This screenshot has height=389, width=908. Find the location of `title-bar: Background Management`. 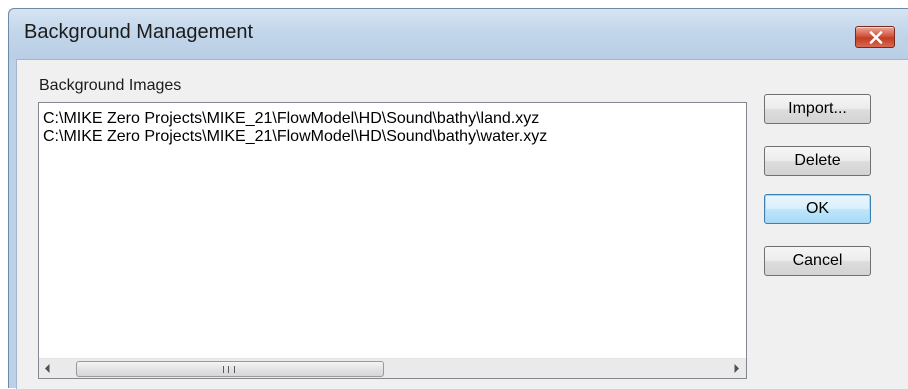

title-bar: Background Management is located at coordinates (458, 34).